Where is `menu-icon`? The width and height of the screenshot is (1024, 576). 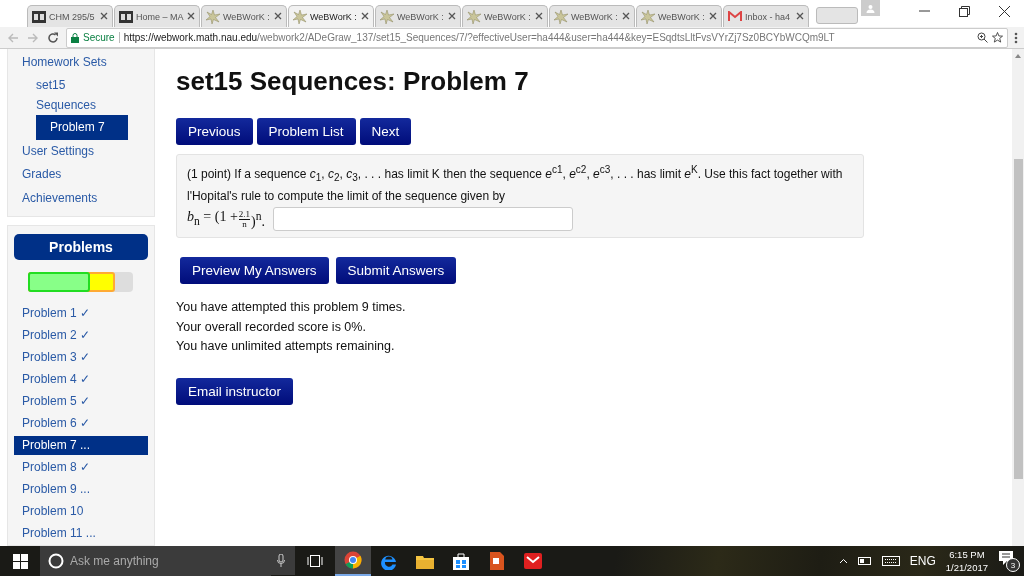
menu-icon is located at coordinates (1016, 37).